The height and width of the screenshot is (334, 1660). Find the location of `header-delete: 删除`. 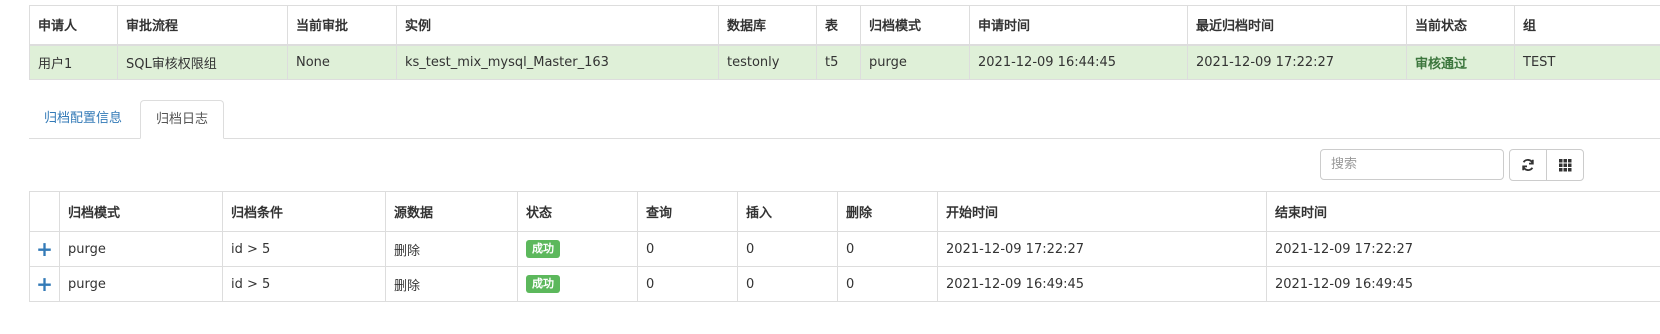

header-delete: 删除 is located at coordinates (887, 211).